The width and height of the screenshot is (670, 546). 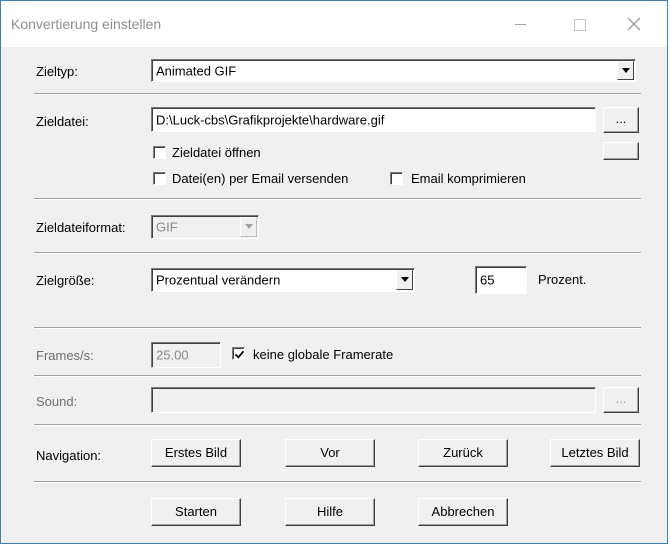 I want to click on zieldatei-input: D:\Luck-cbs\Grafikprojekte\hardware.gif, so click(x=373, y=119).